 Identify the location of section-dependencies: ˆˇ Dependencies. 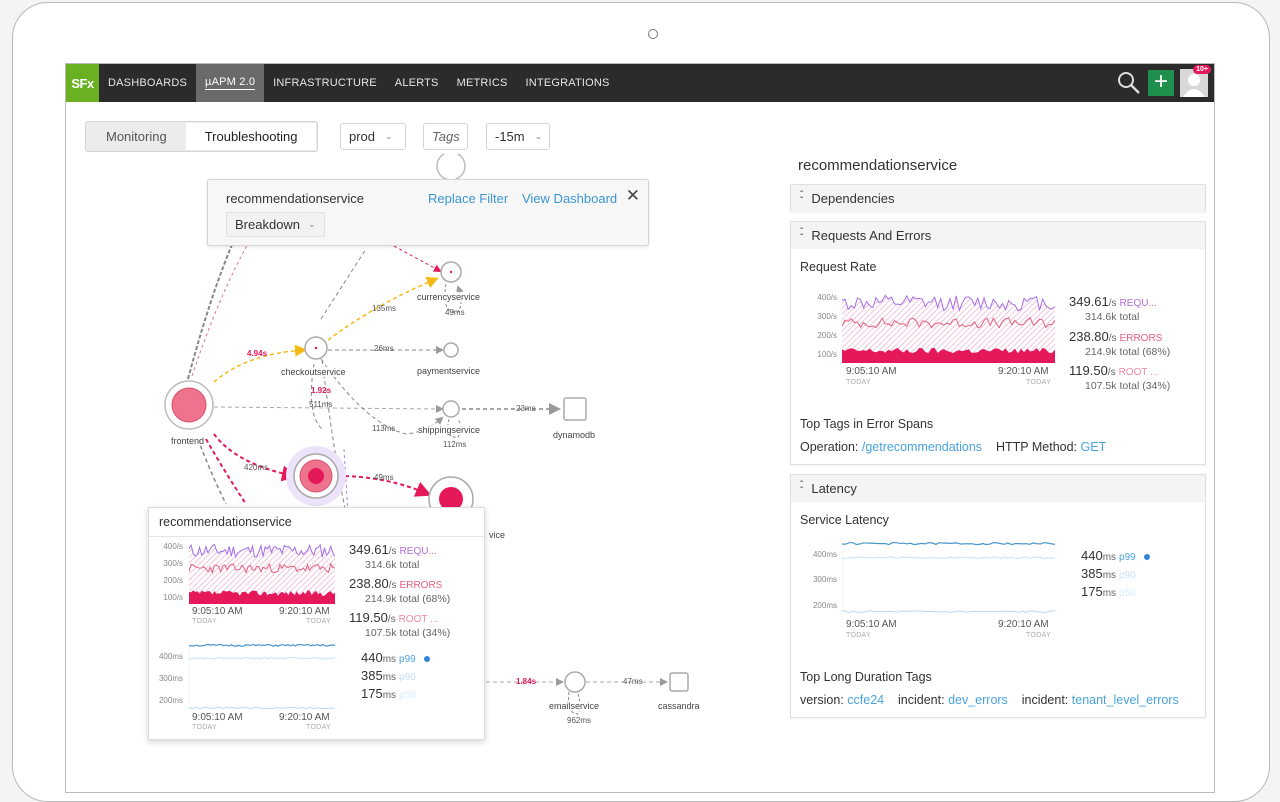
(998, 198).